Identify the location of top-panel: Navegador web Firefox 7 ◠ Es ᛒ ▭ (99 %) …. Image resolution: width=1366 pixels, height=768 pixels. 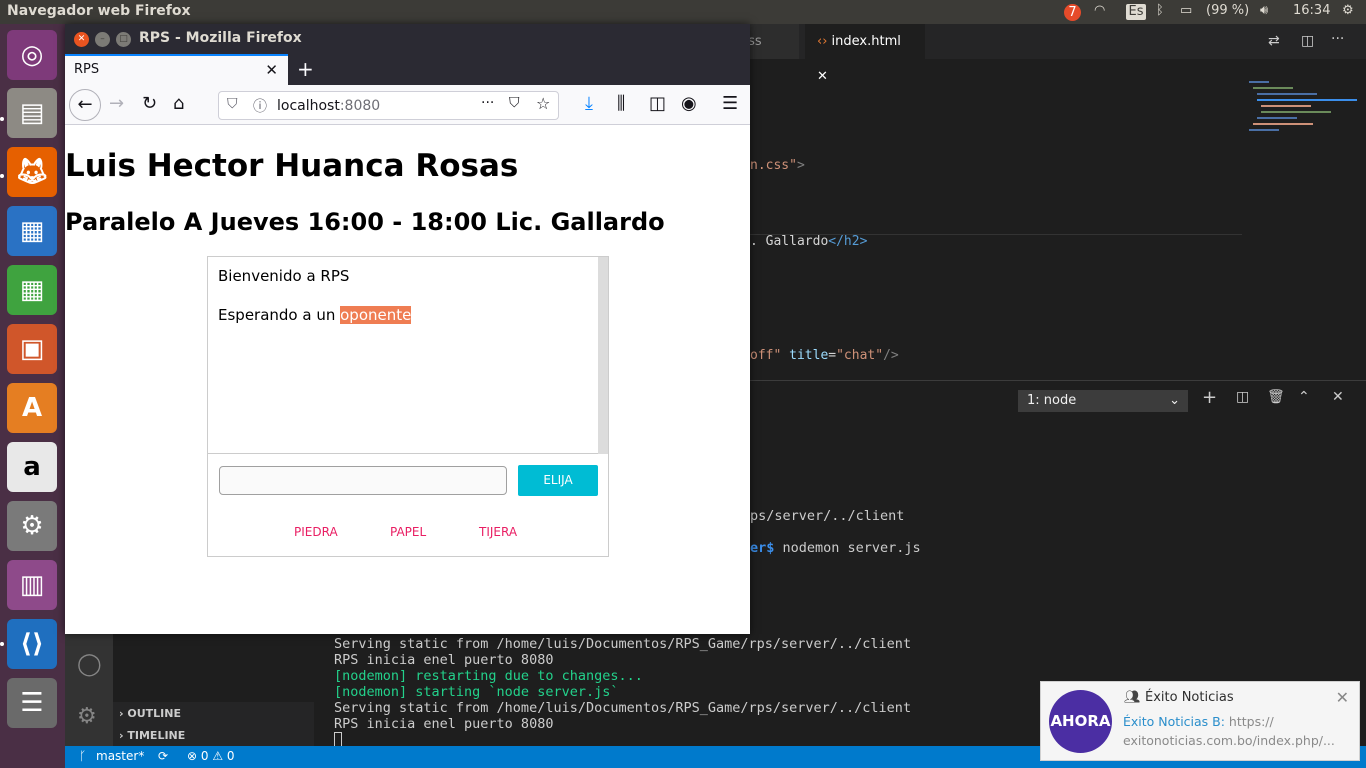
(683, 12).